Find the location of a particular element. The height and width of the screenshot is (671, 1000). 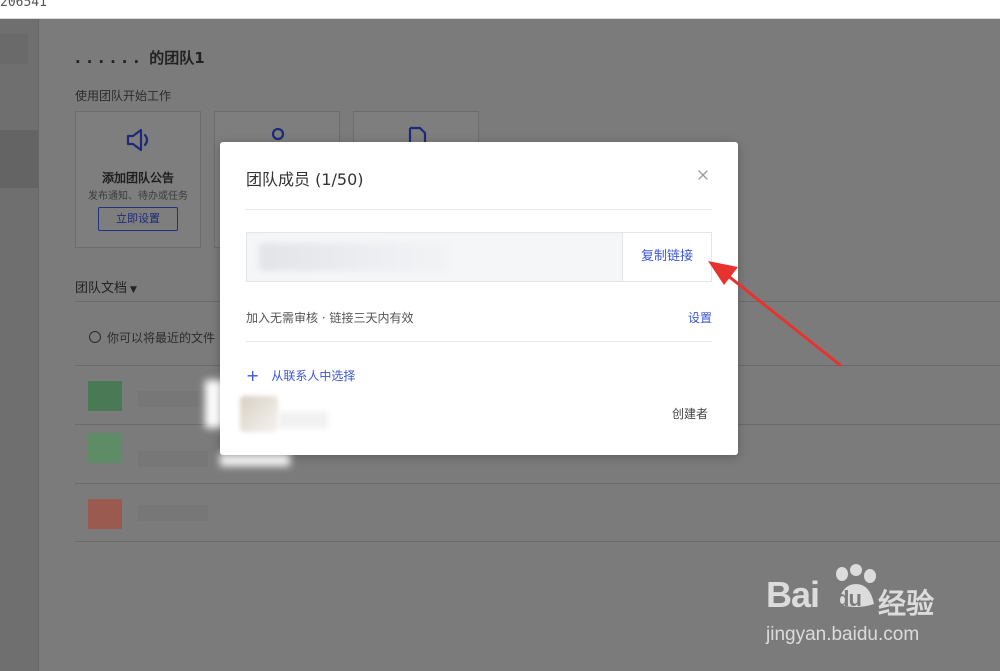

dialog-title: 团队成员 (1/50) is located at coordinates (305, 179).